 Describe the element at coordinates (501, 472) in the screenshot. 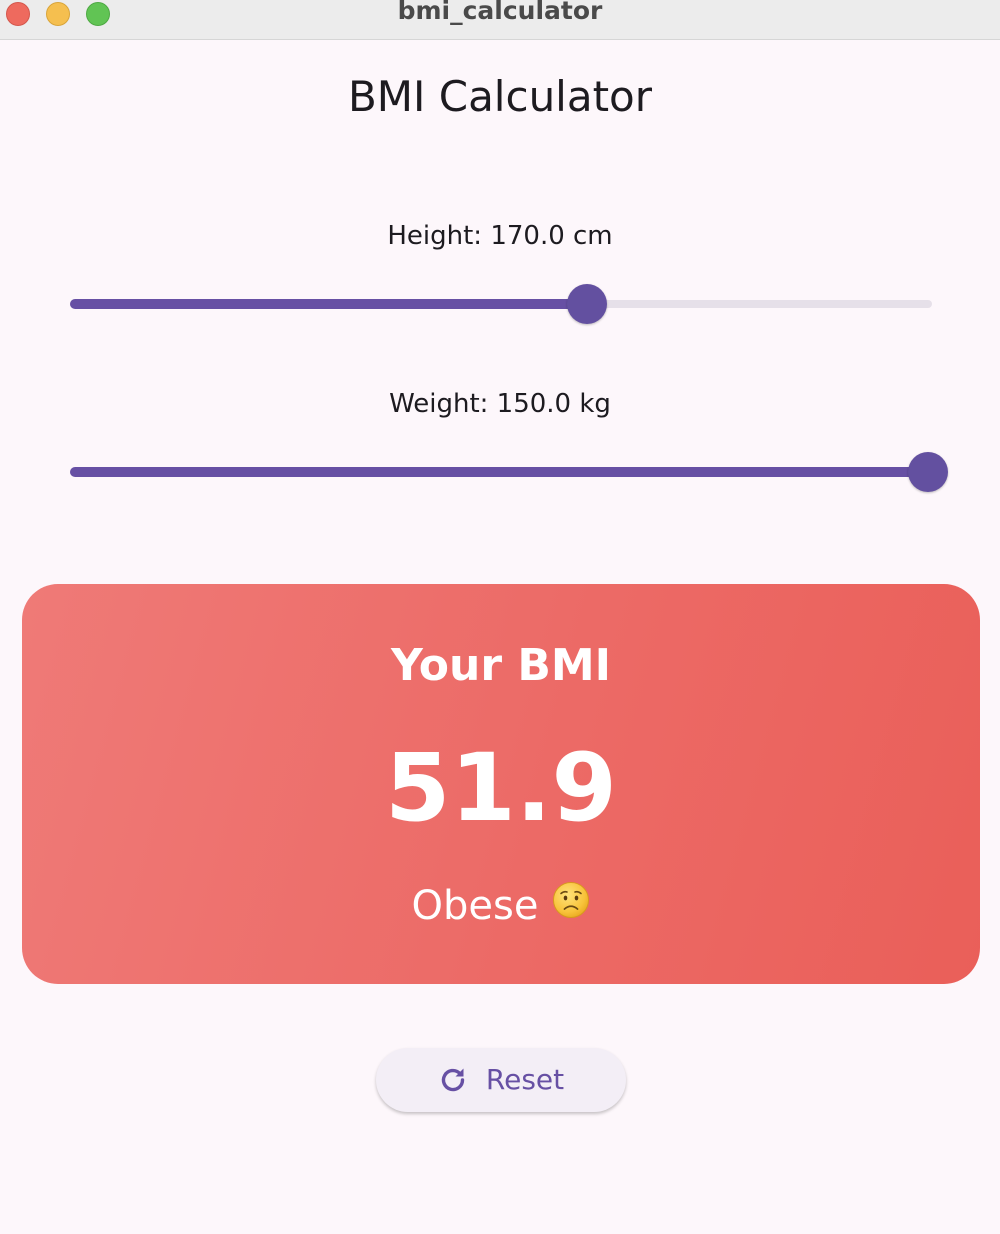

I see `weight-slider-active-track` at that location.